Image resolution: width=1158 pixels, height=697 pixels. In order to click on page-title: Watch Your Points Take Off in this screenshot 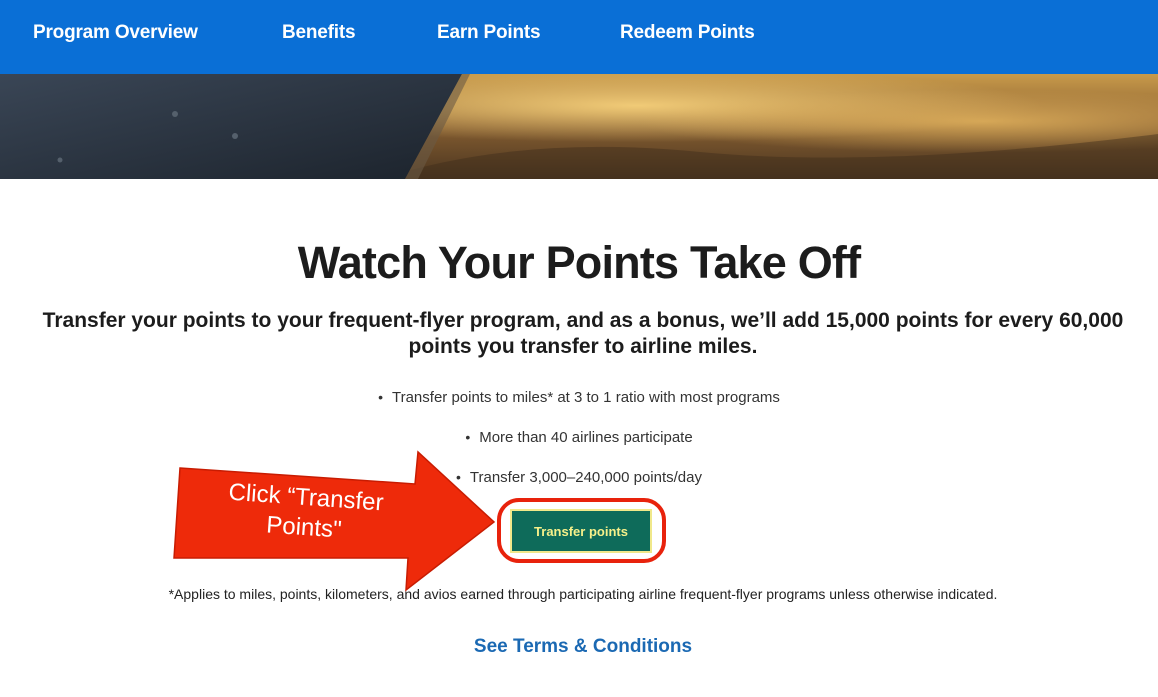, I will do `click(579, 262)`.